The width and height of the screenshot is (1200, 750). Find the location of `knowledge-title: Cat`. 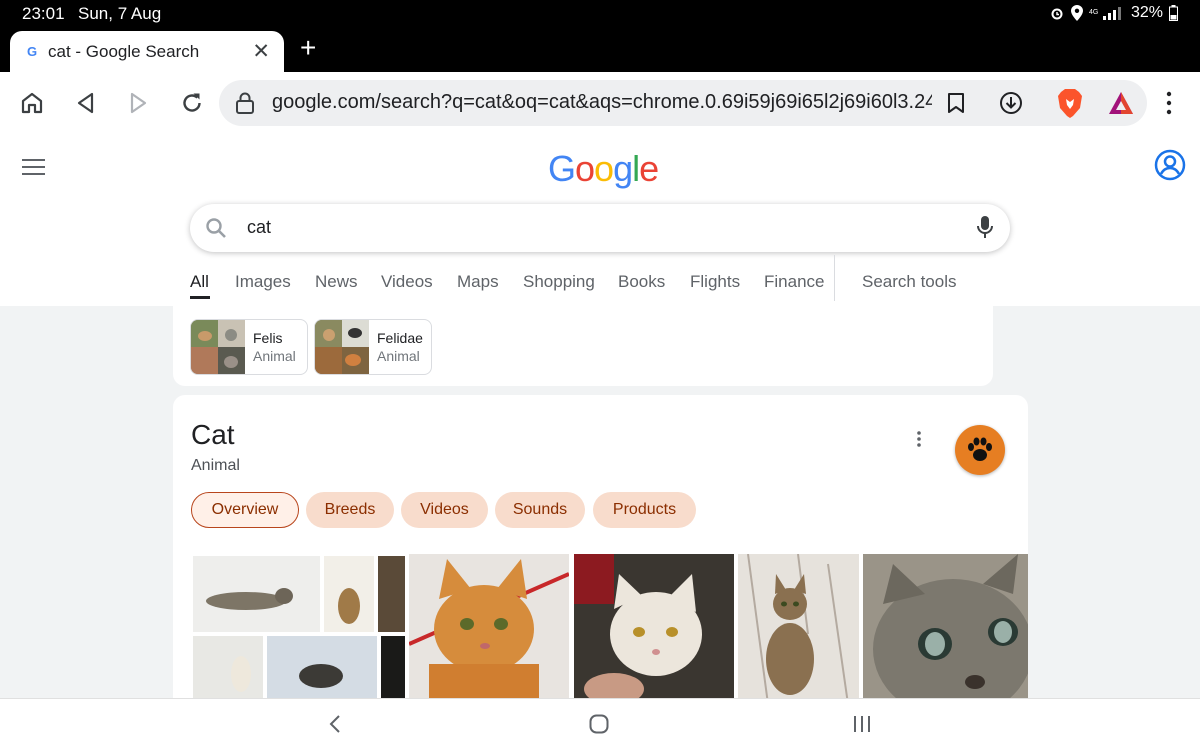

knowledge-title: Cat is located at coordinates (213, 434).